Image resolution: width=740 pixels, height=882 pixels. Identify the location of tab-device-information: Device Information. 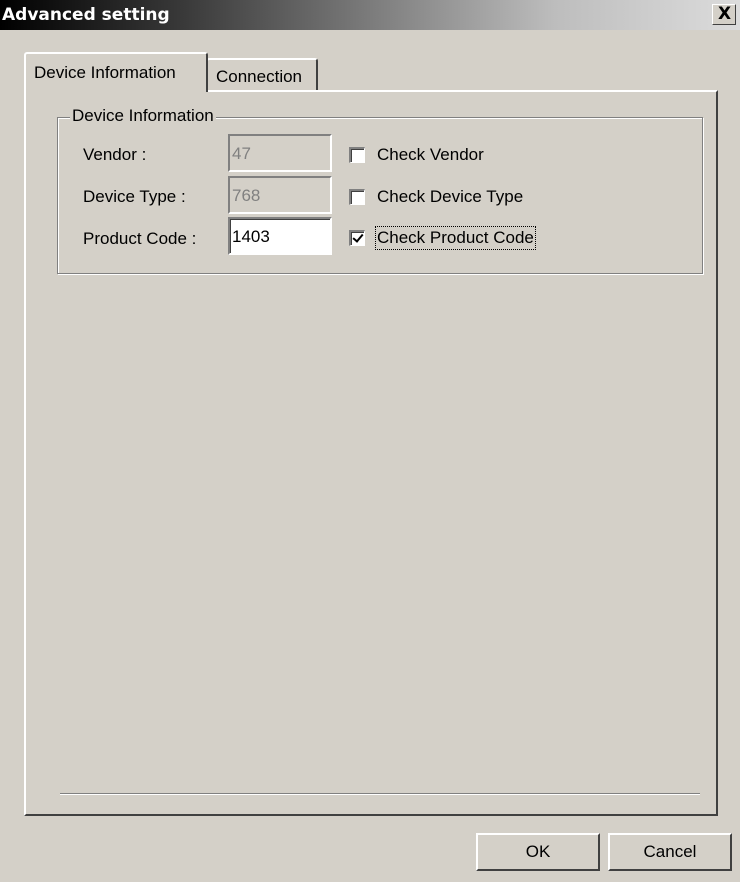
(116, 72).